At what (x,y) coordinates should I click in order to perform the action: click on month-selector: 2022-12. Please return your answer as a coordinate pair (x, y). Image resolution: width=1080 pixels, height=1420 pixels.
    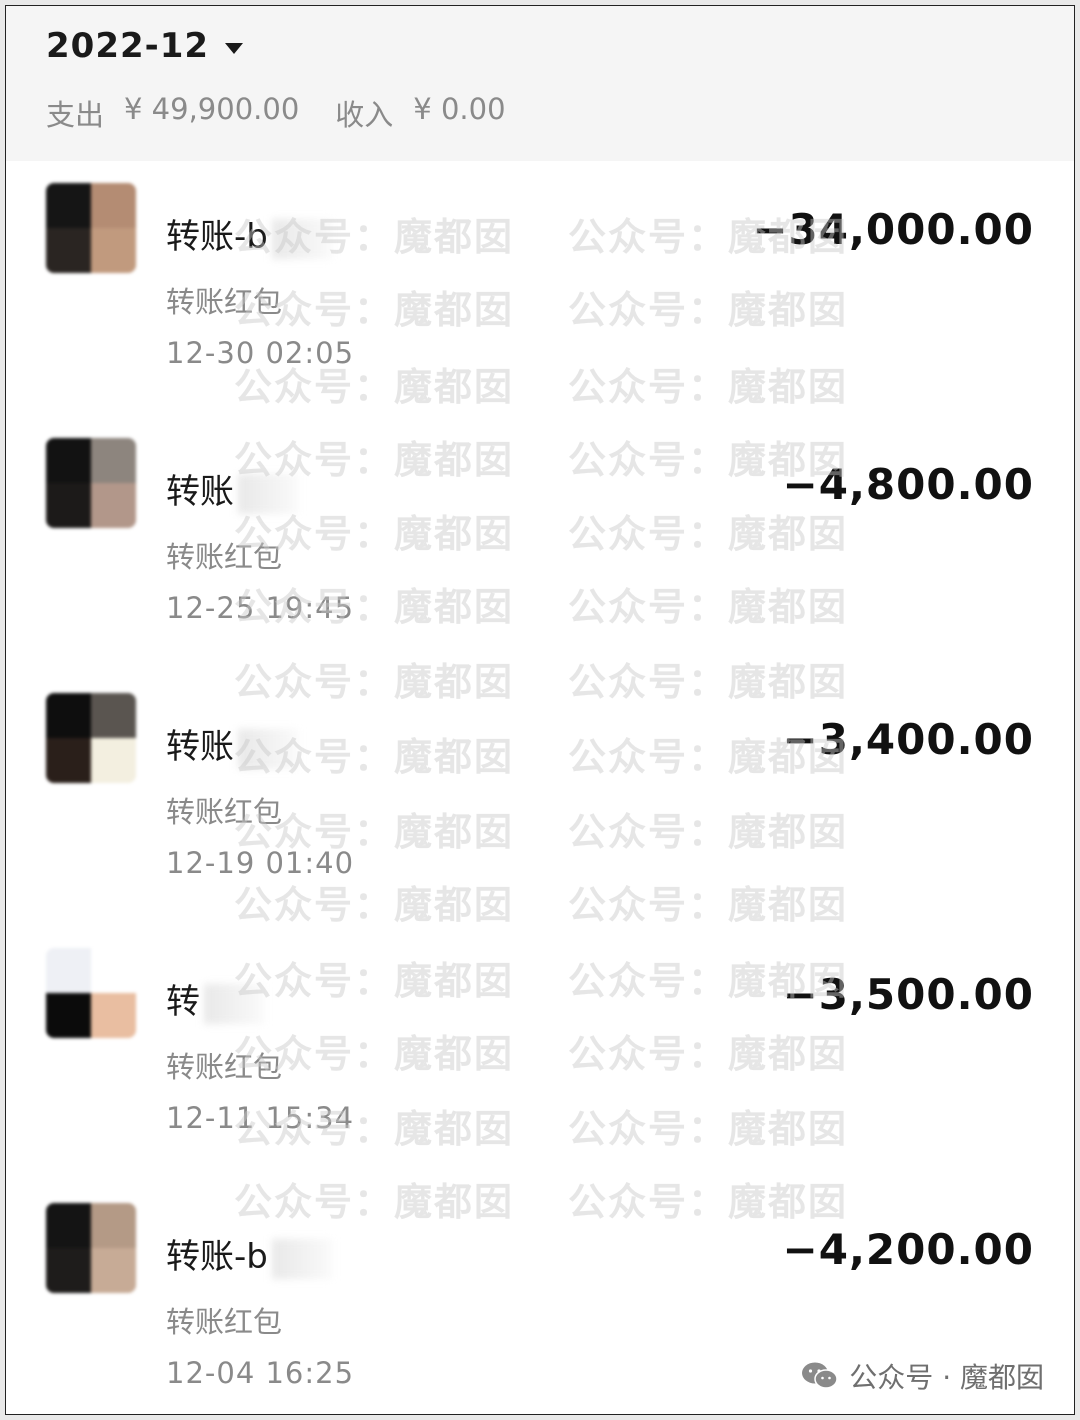
    Looking at the image, I should click on (145, 46).